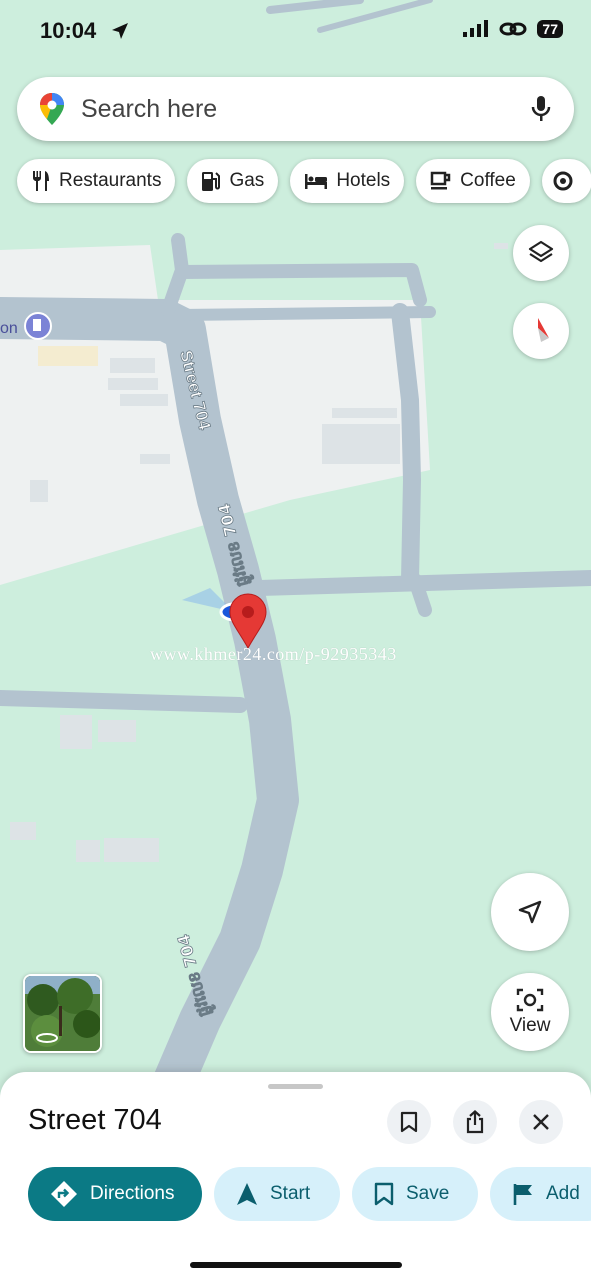 This screenshot has width=591, height=1280. I want to click on action-label: Directions, so click(132, 1193).